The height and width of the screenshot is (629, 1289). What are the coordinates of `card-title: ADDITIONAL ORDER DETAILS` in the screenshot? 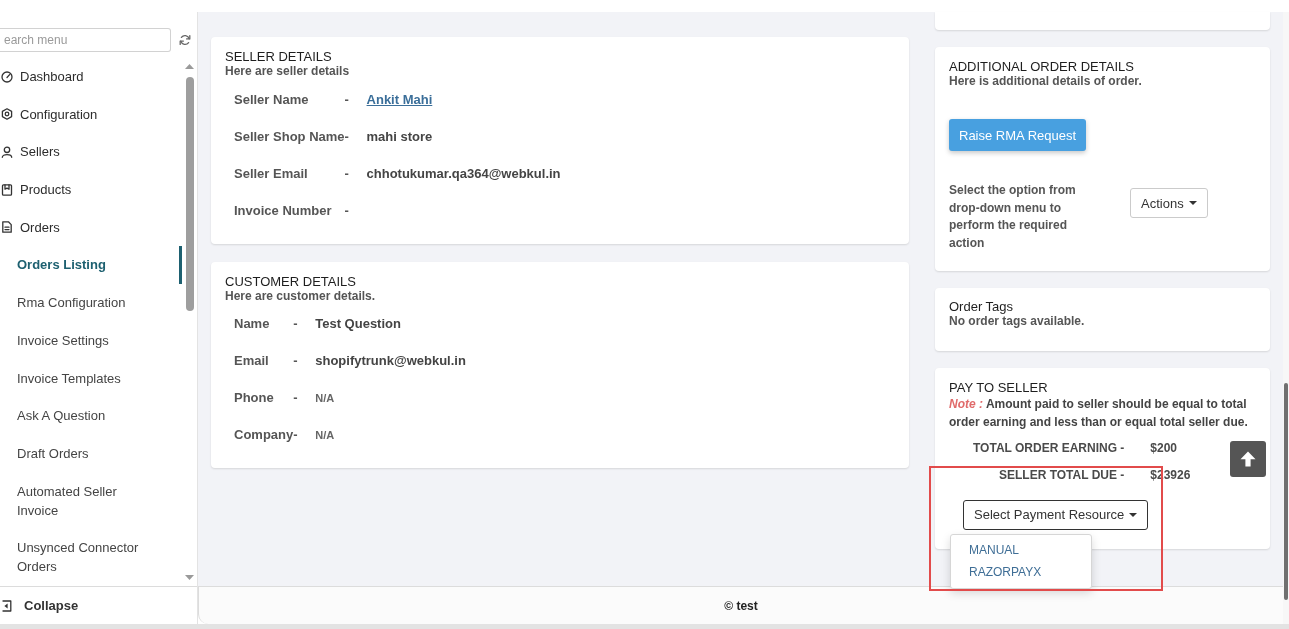 It's located at (1042, 66).